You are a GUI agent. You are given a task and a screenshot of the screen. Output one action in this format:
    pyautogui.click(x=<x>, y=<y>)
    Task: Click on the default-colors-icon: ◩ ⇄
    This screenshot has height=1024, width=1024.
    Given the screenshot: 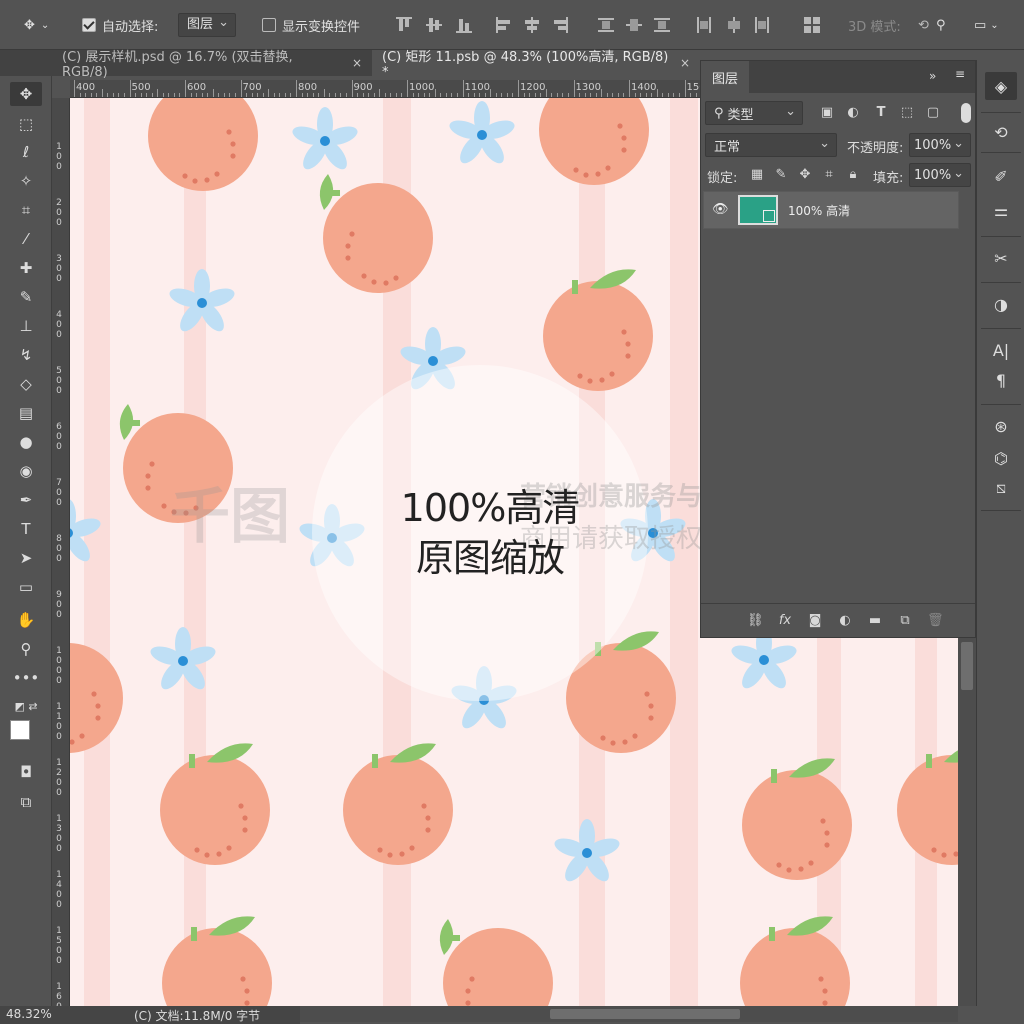 What is the action you would take?
    pyautogui.click(x=26, y=706)
    